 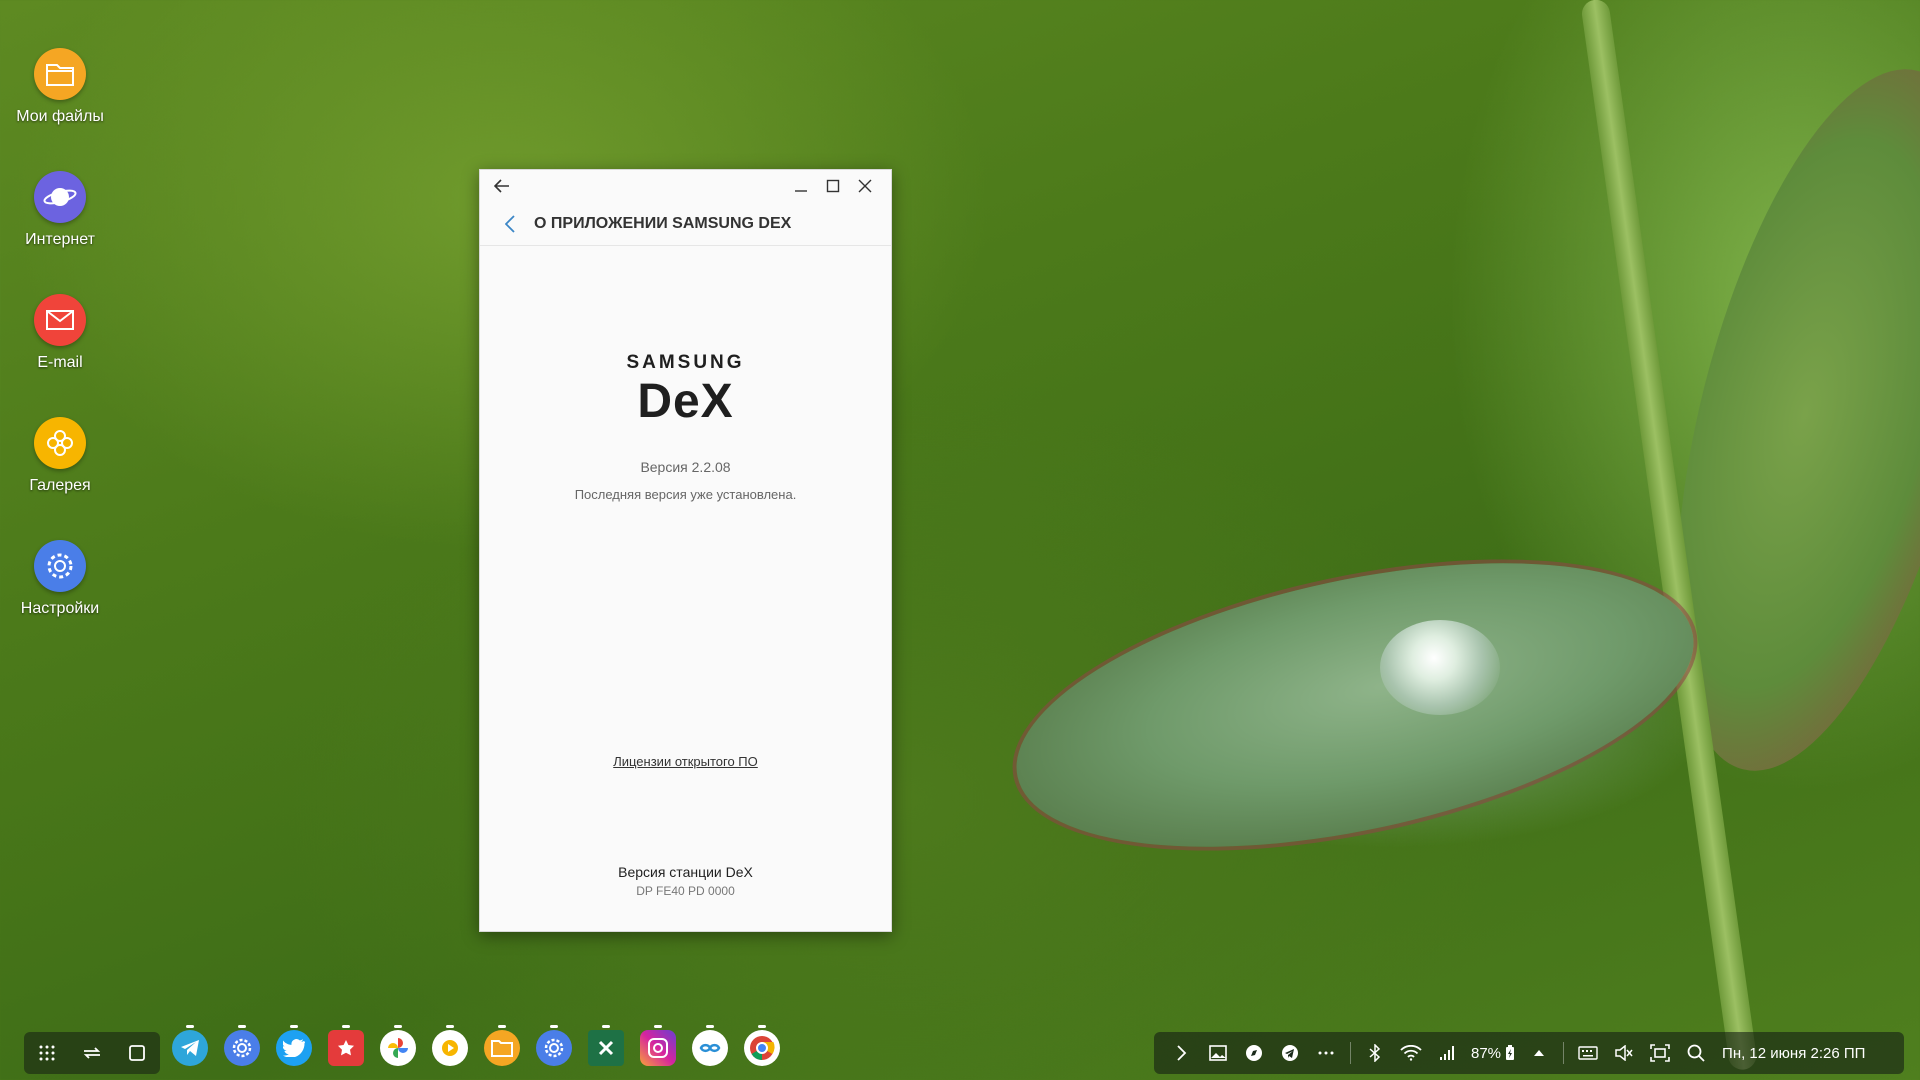 I want to click on app-bar: О ПРИЛОЖЕНИИ SAMSUNG DEX, so click(x=685, y=224).